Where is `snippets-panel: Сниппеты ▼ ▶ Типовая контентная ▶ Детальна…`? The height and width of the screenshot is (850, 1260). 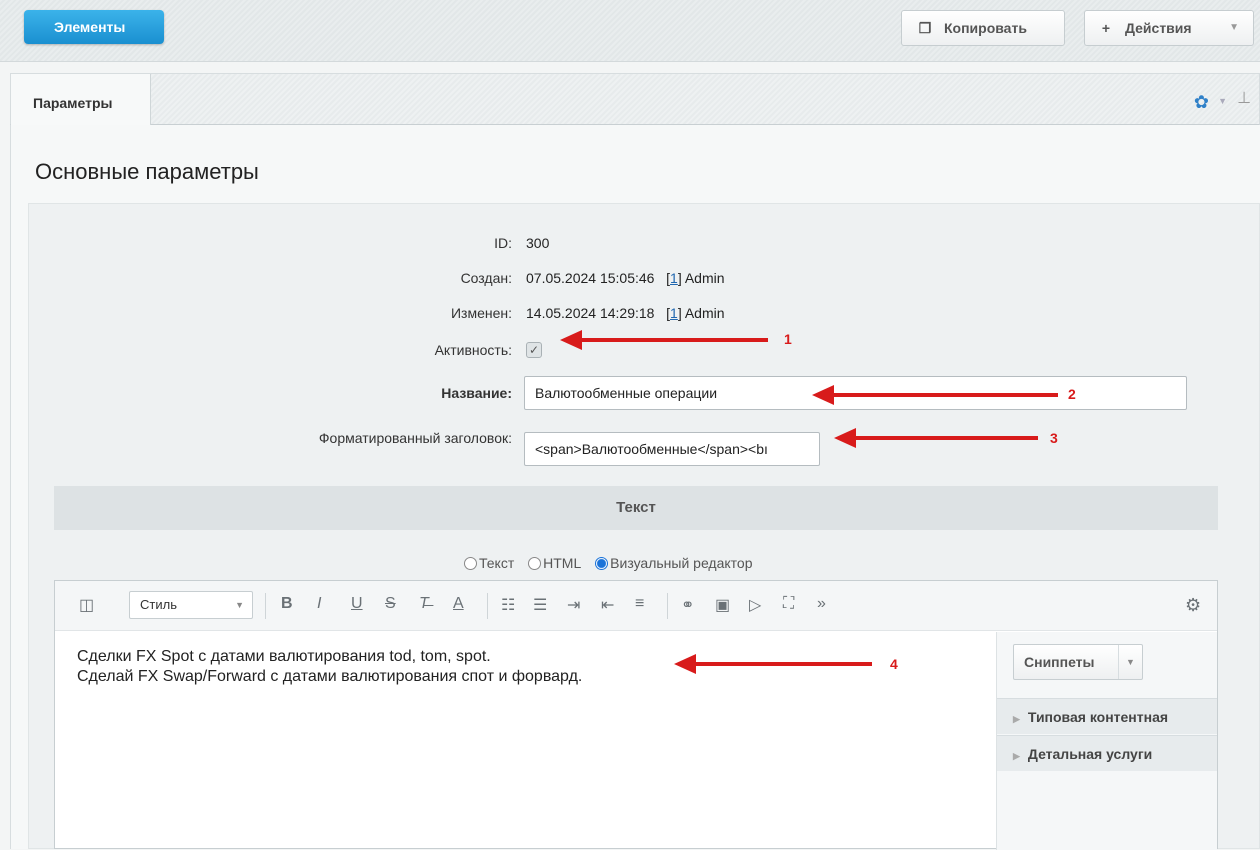 snippets-panel: Сниппеты ▼ ▶ Типовая контентная ▶ Детальна… is located at coordinates (1107, 741).